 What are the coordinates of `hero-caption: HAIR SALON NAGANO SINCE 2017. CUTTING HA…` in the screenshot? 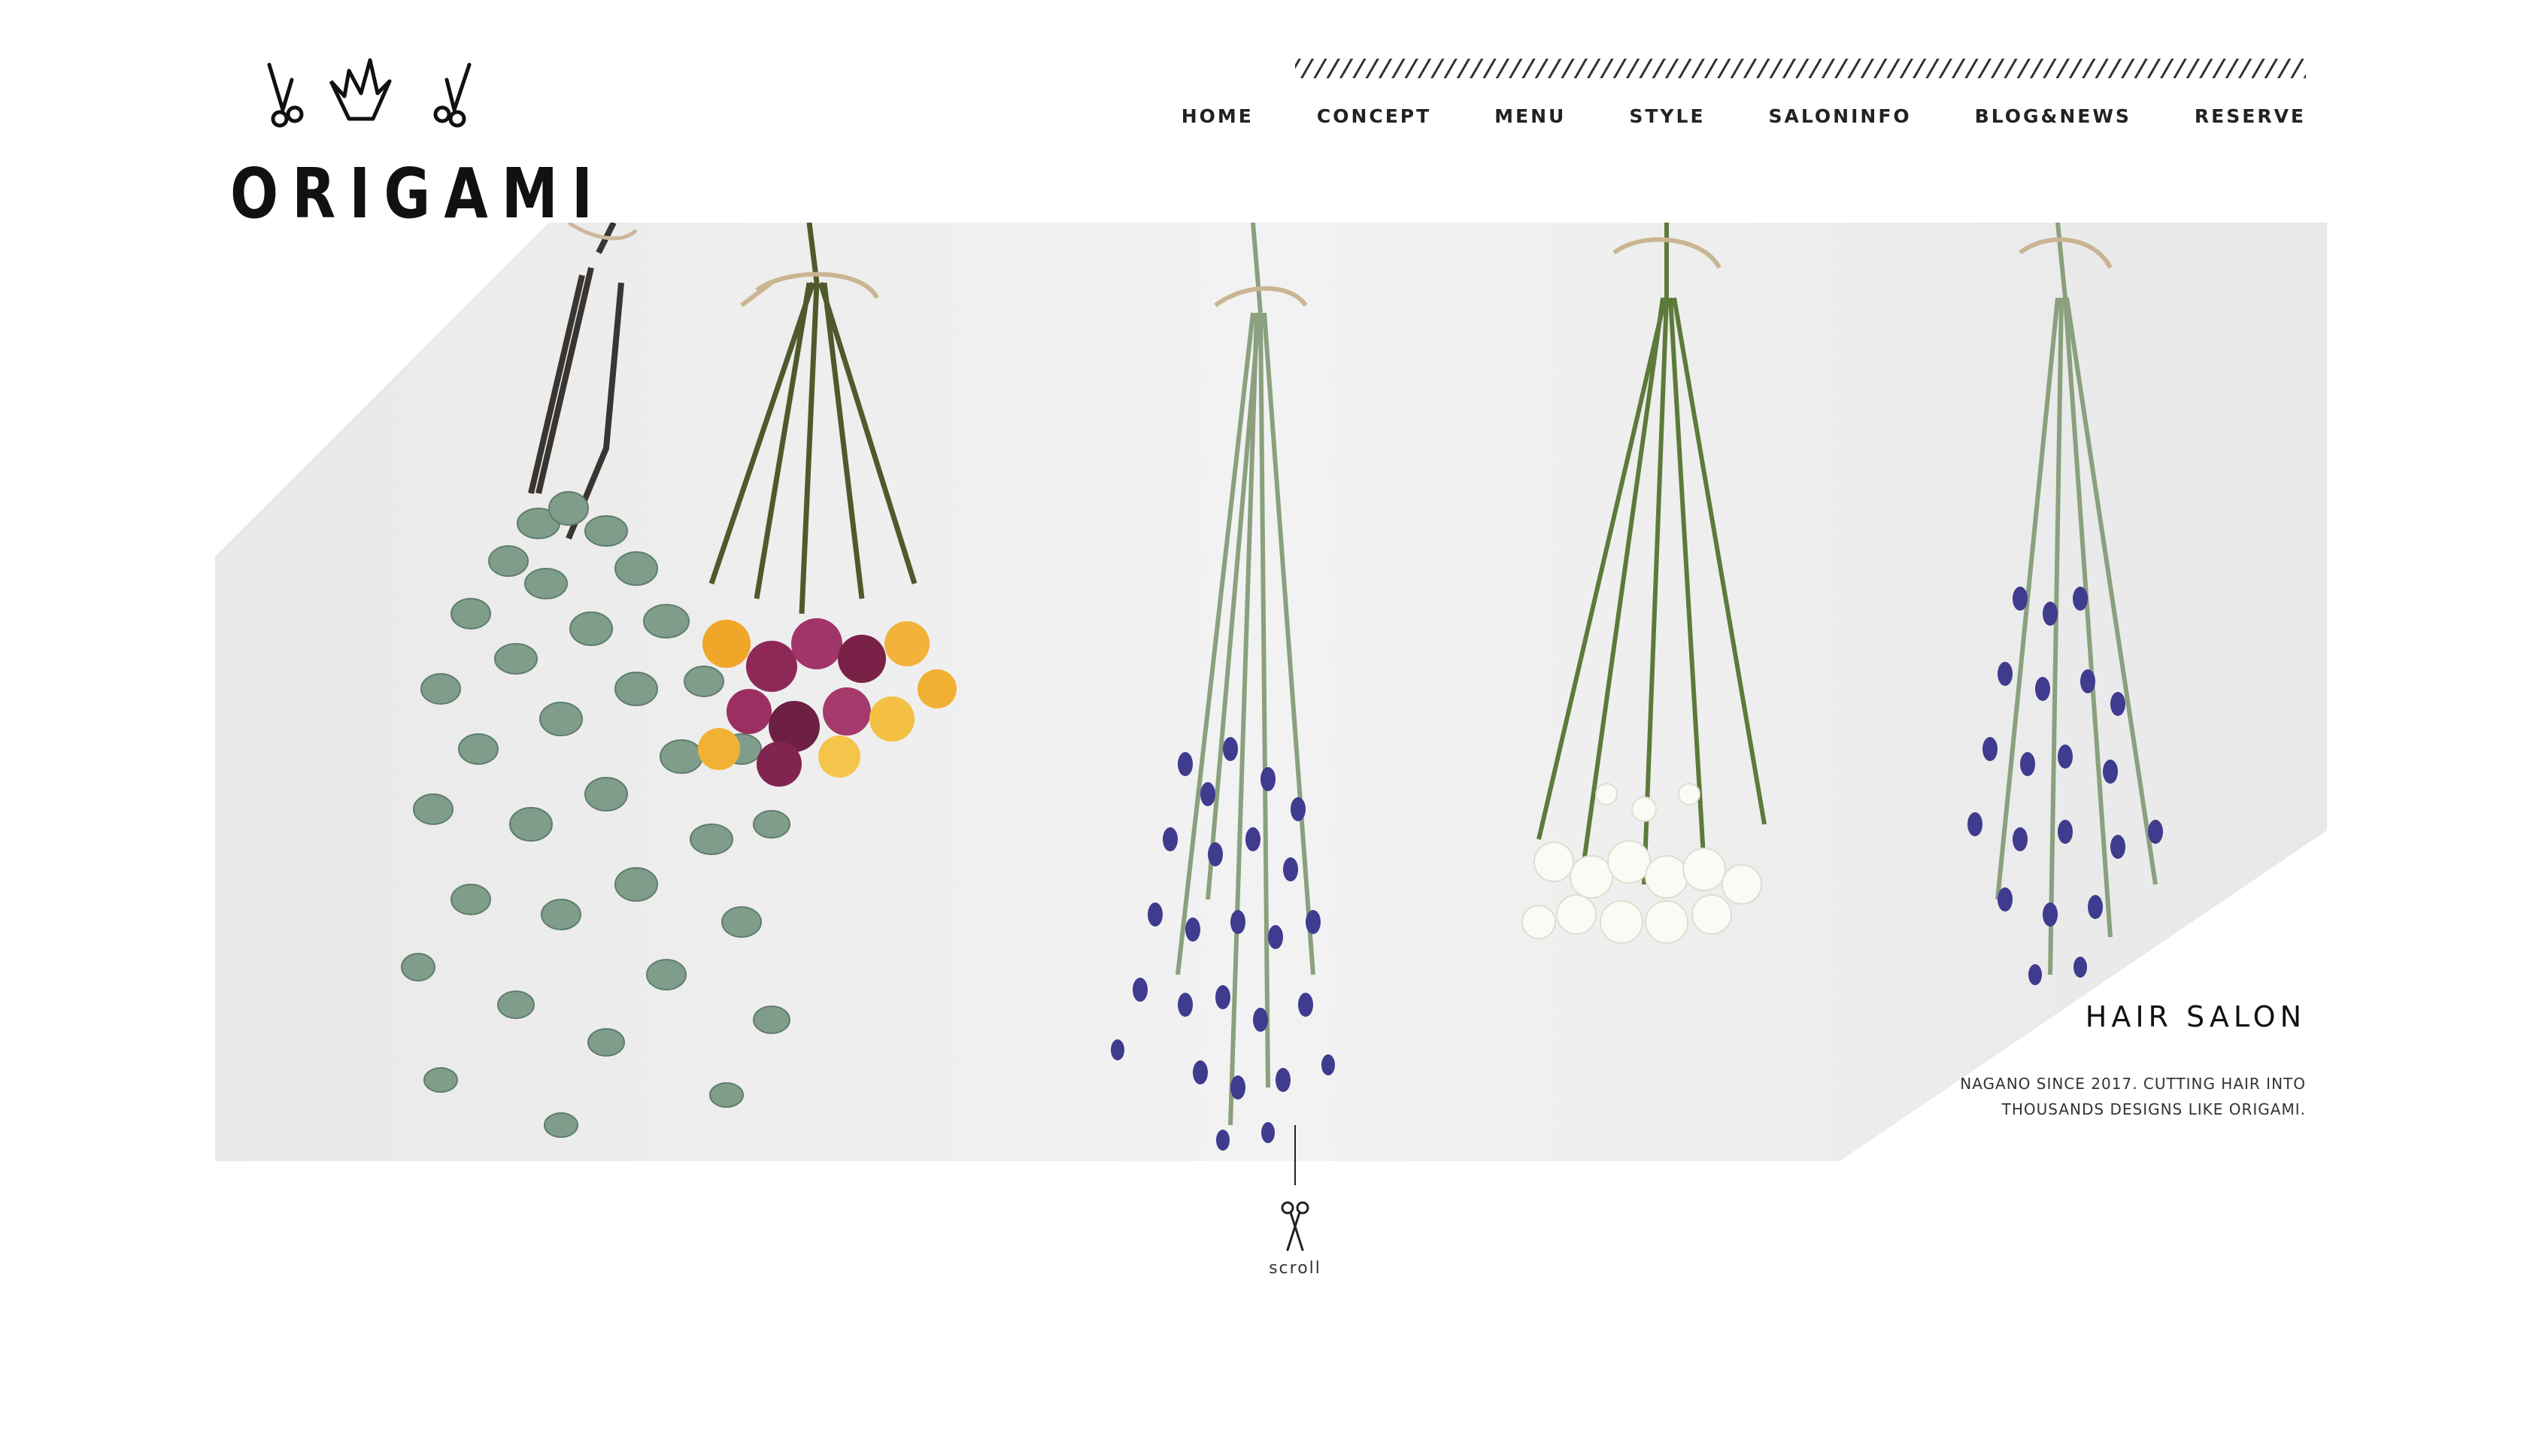 It's located at (2103, 1061).